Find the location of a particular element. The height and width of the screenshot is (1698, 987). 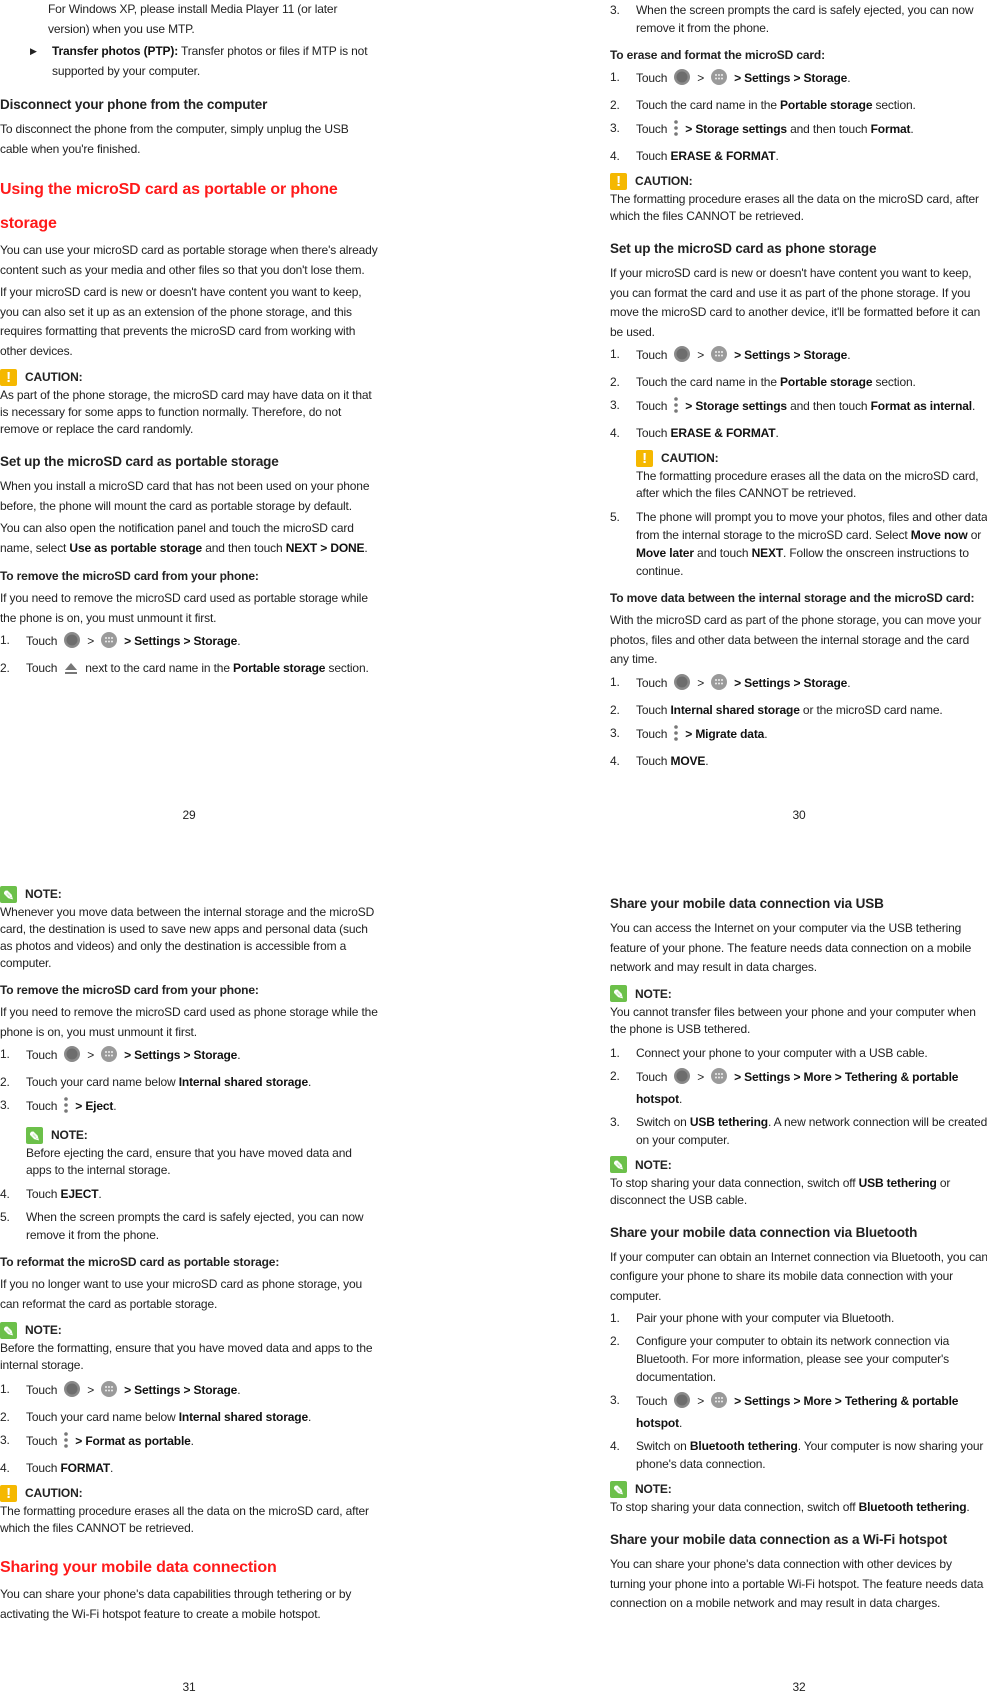

bold-term: > Settings > Storage is located at coordinates (181, 641).